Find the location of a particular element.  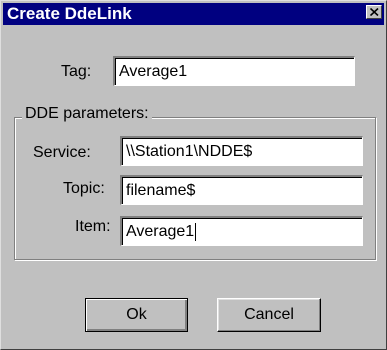

cancel-button: Cancel is located at coordinates (269, 315).